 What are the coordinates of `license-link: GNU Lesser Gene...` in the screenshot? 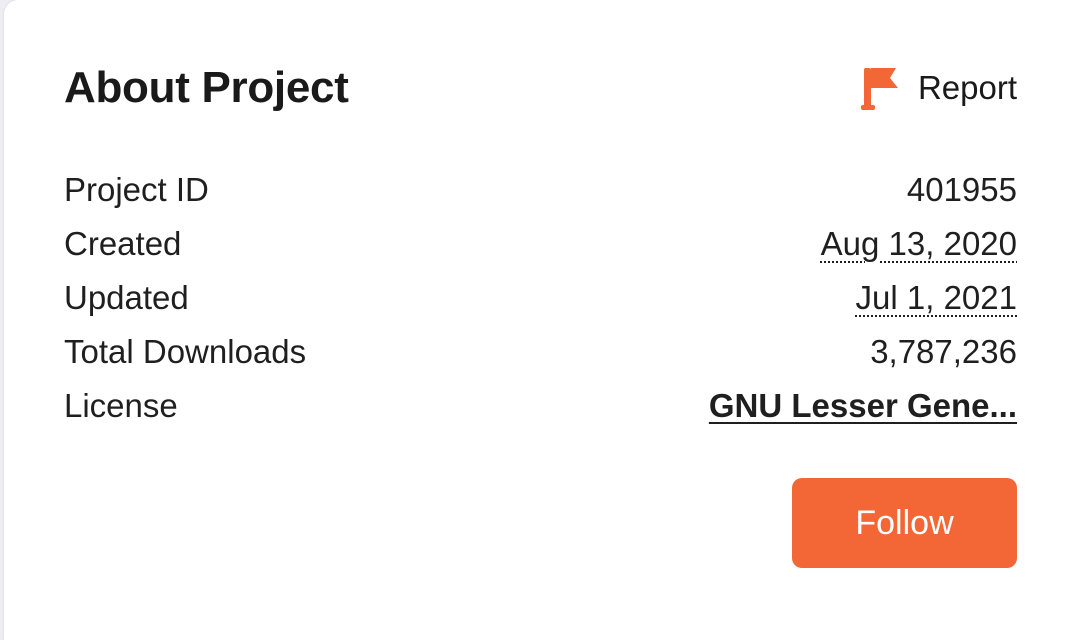 It's located at (863, 406).